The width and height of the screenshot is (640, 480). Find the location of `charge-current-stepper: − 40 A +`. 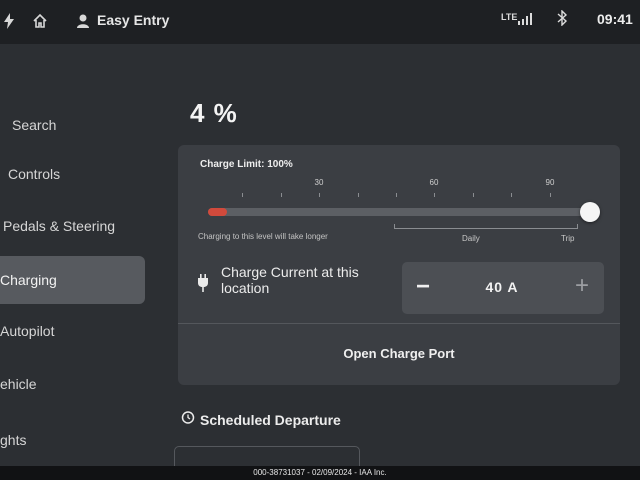

charge-current-stepper: − 40 A + is located at coordinates (503, 288).